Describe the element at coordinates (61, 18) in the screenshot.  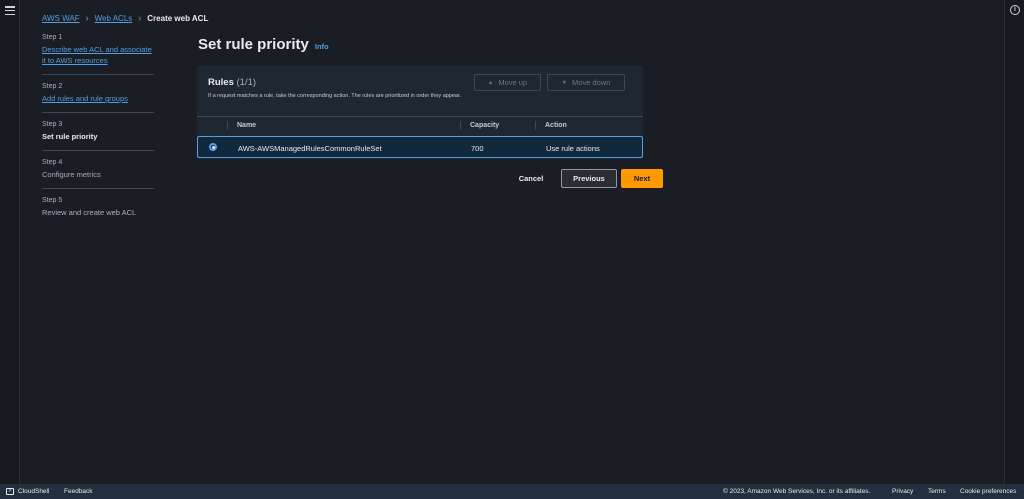
I see `breadcrumb-aws-waf: AWS WAF` at that location.